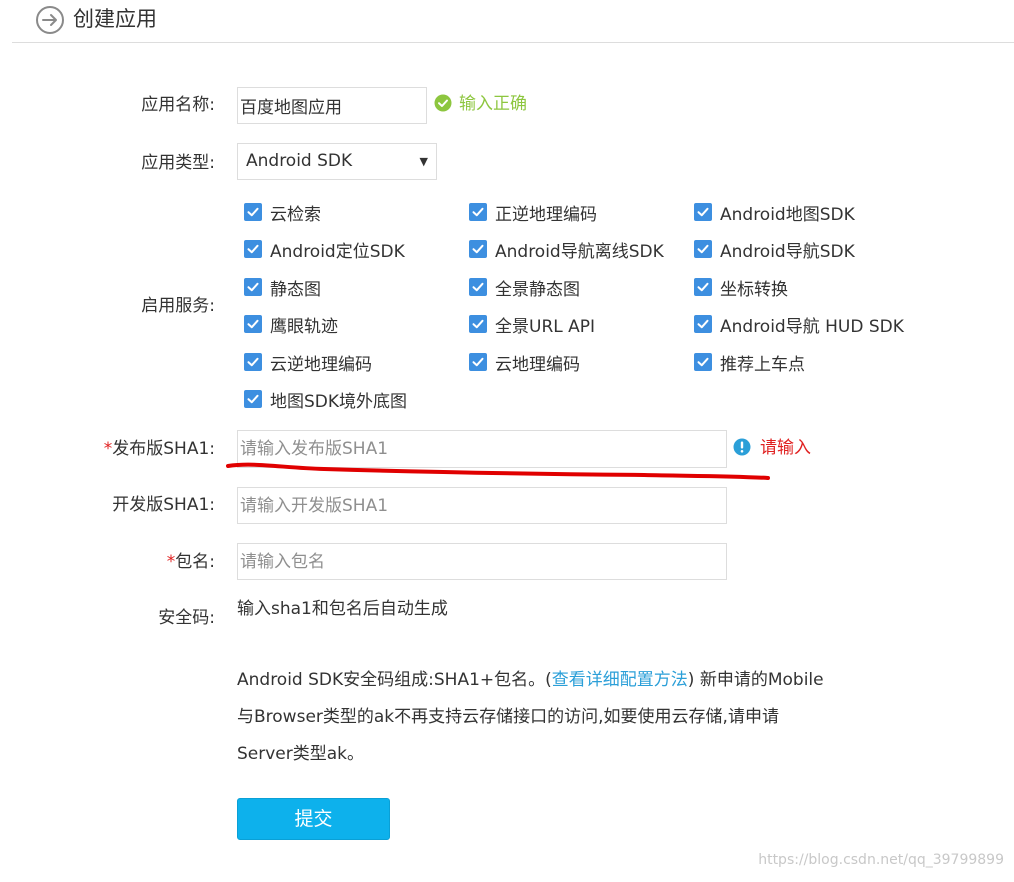 The height and width of the screenshot is (882, 1014). Describe the element at coordinates (178, 105) in the screenshot. I see `app-name-label: 应用名称:` at that location.